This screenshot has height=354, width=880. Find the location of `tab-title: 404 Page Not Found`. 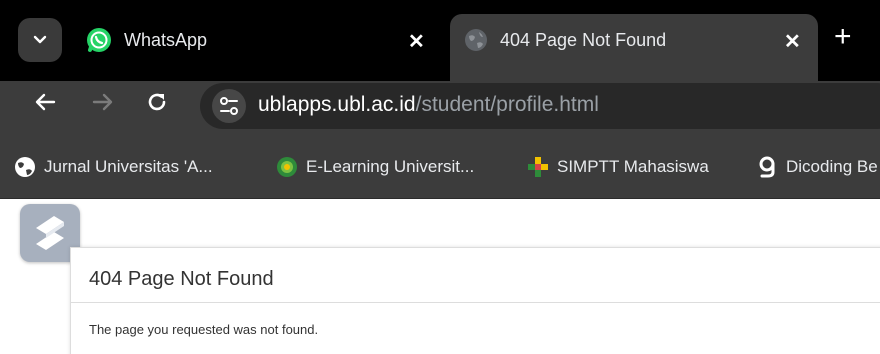

tab-title: 404 Page Not Found is located at coordinates (583, 40).